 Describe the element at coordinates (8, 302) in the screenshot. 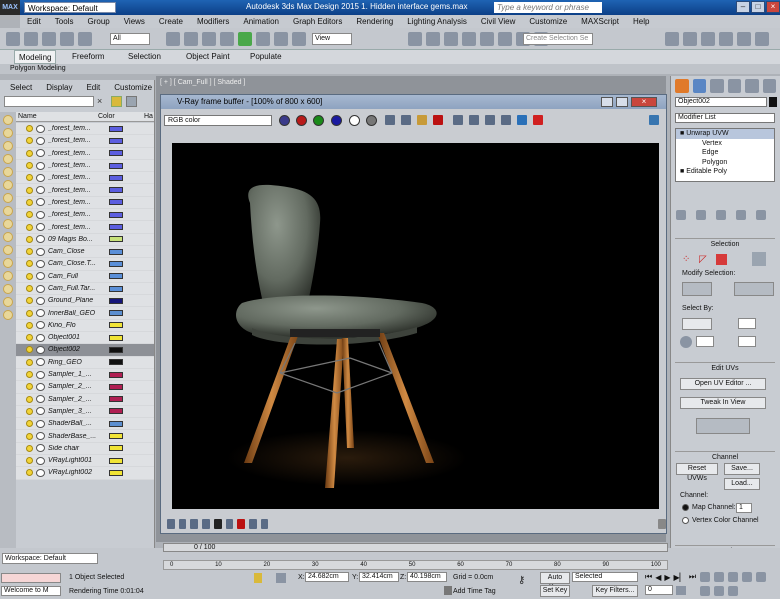

I see `invert-display-icon` at that location.